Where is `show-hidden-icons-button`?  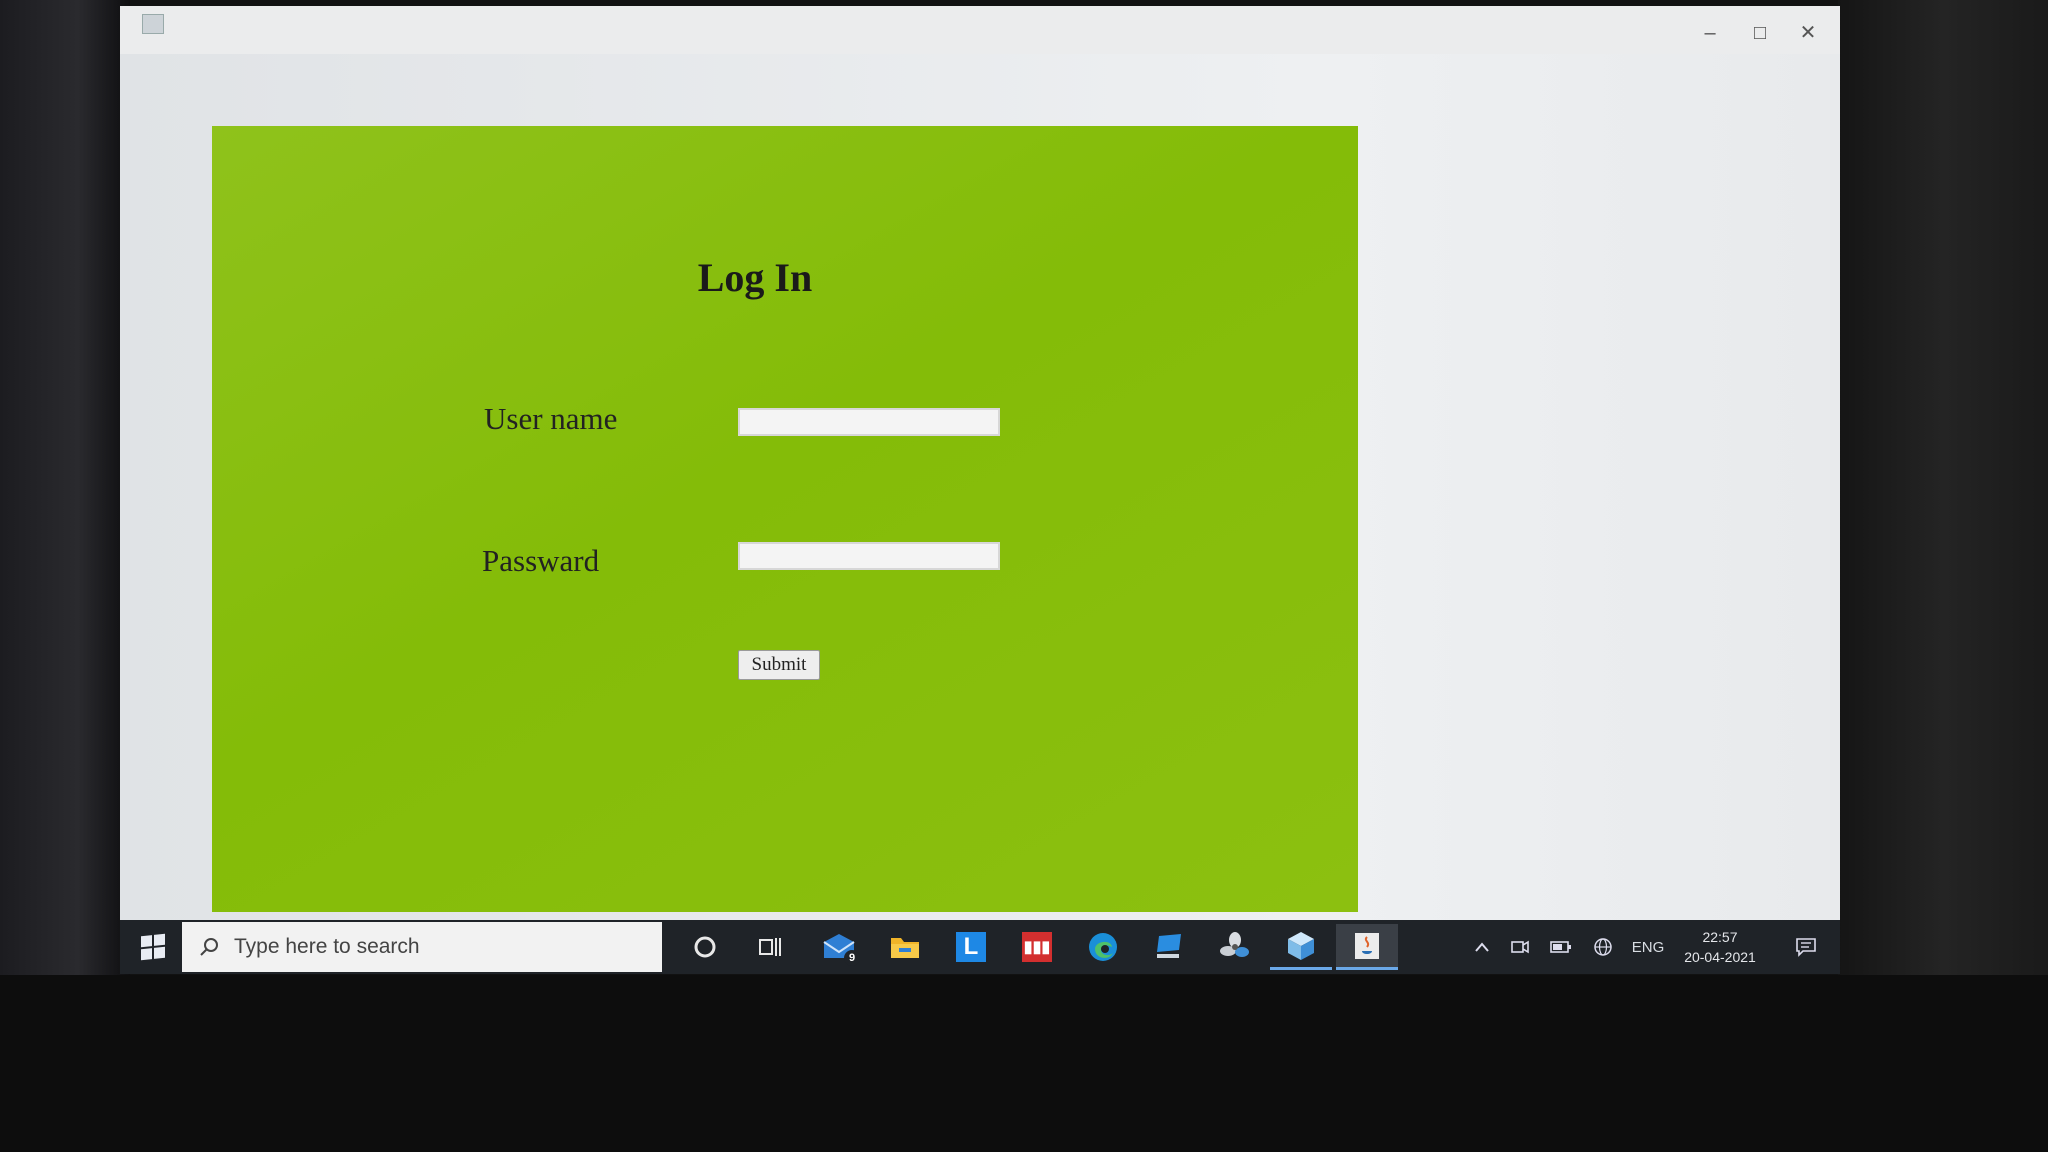
show-hidden-icons-button is located at coordinates (1482, 947).